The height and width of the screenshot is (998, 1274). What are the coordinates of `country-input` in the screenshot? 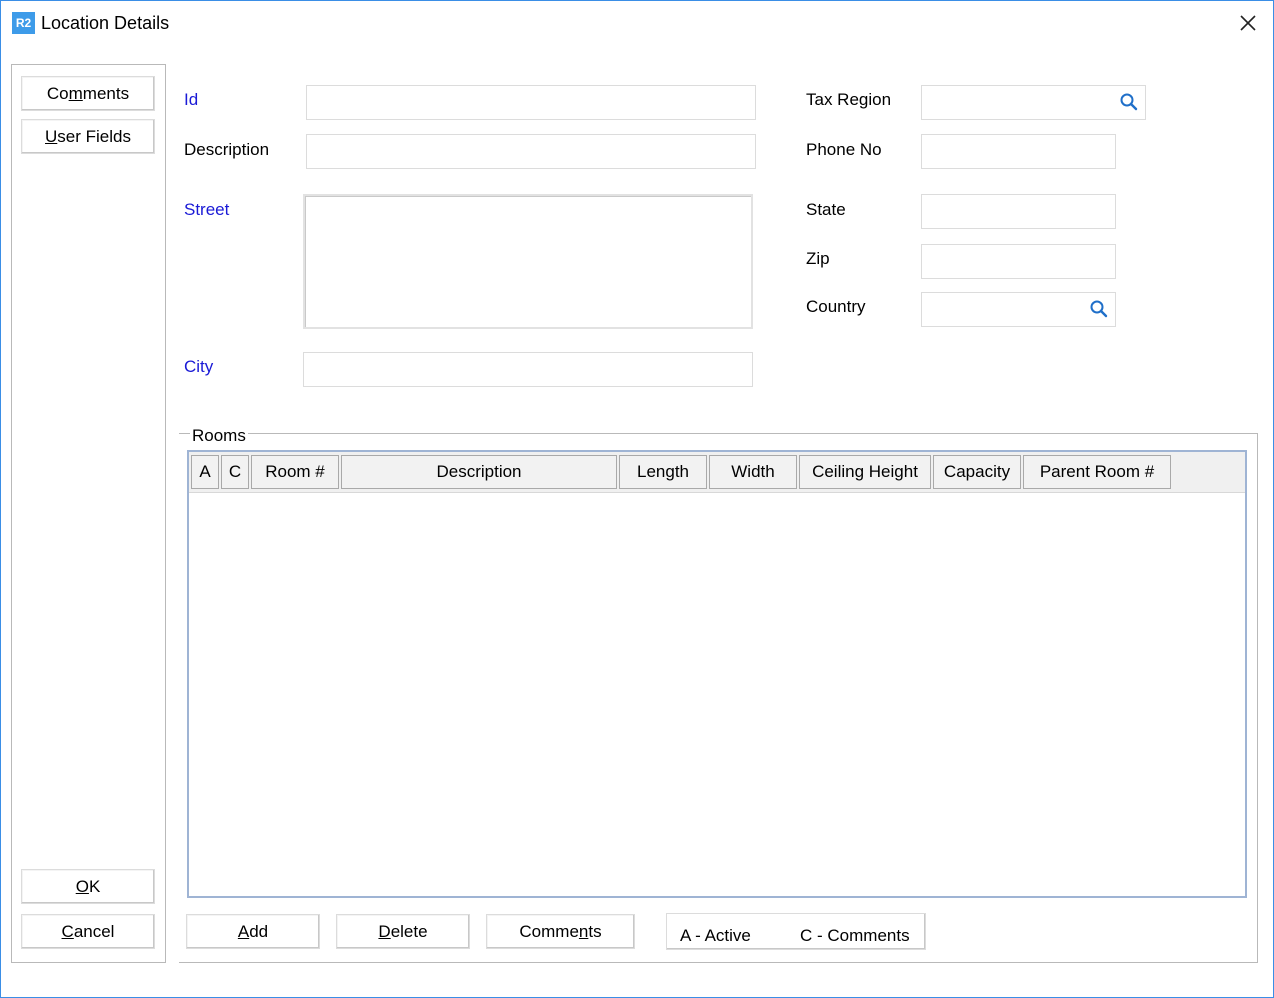 It's located at (1018, 309).